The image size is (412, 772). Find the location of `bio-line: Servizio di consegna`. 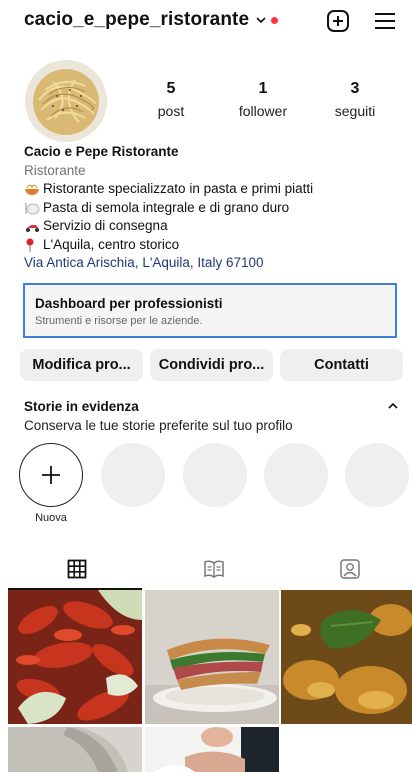

bio-line: Servizio di consegna is located at coordinates (209, 226).